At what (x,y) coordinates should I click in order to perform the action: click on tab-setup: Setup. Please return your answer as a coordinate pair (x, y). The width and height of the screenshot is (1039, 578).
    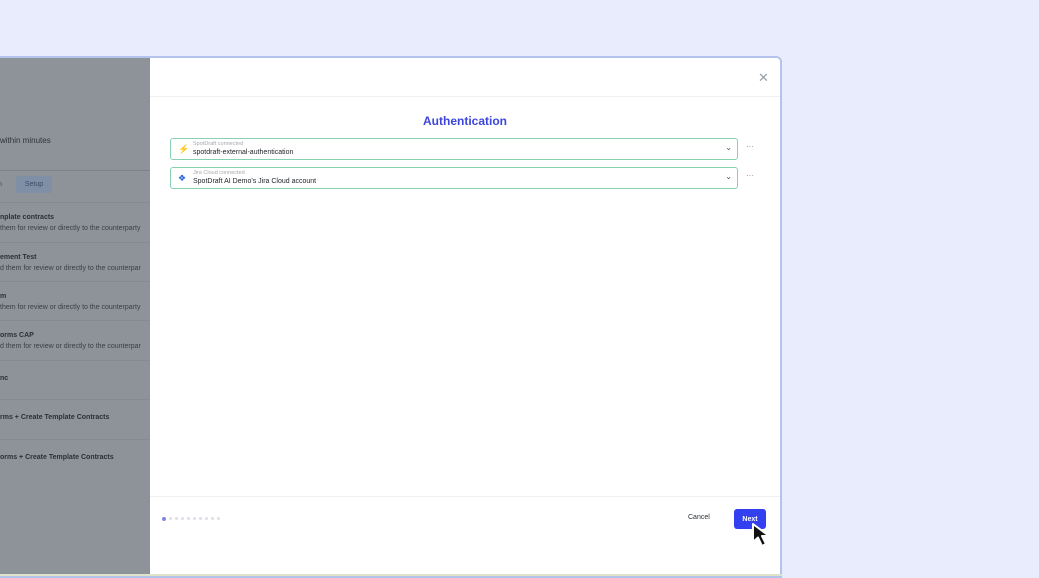
    Looking at the image, I should click on (34, 184).